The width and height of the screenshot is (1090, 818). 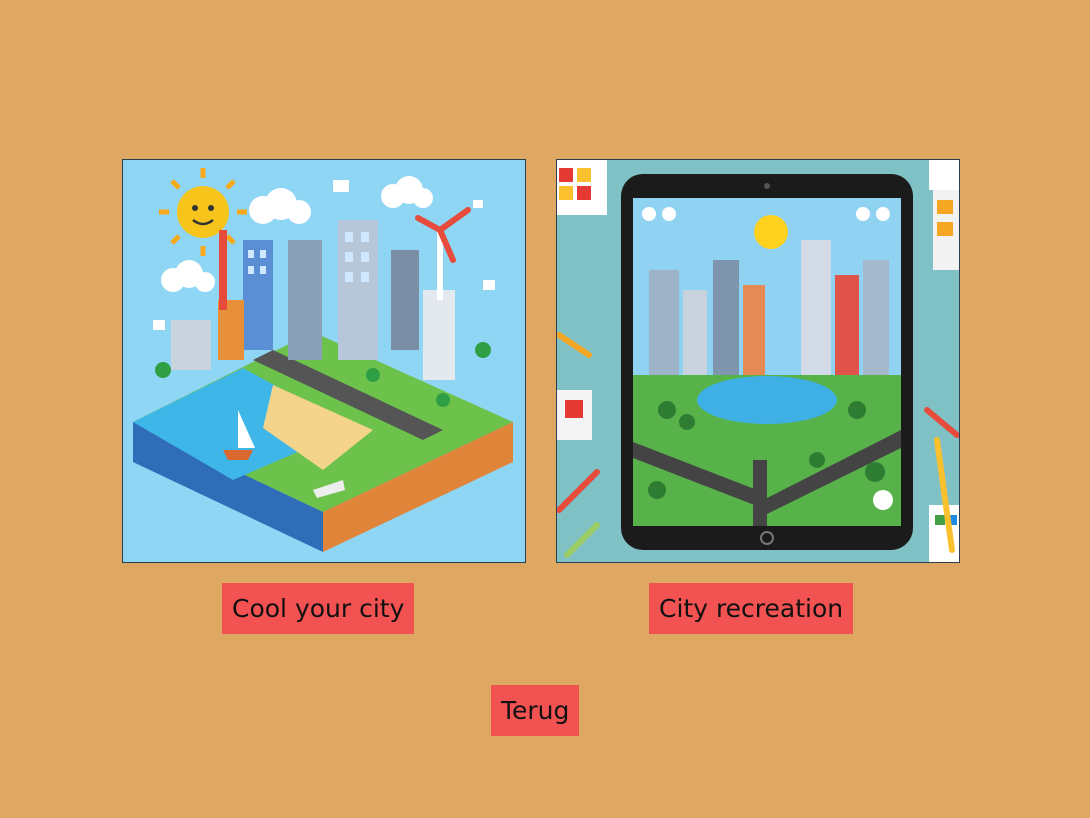 I want to click on back-button: Terug, so click(x=535, y=710).